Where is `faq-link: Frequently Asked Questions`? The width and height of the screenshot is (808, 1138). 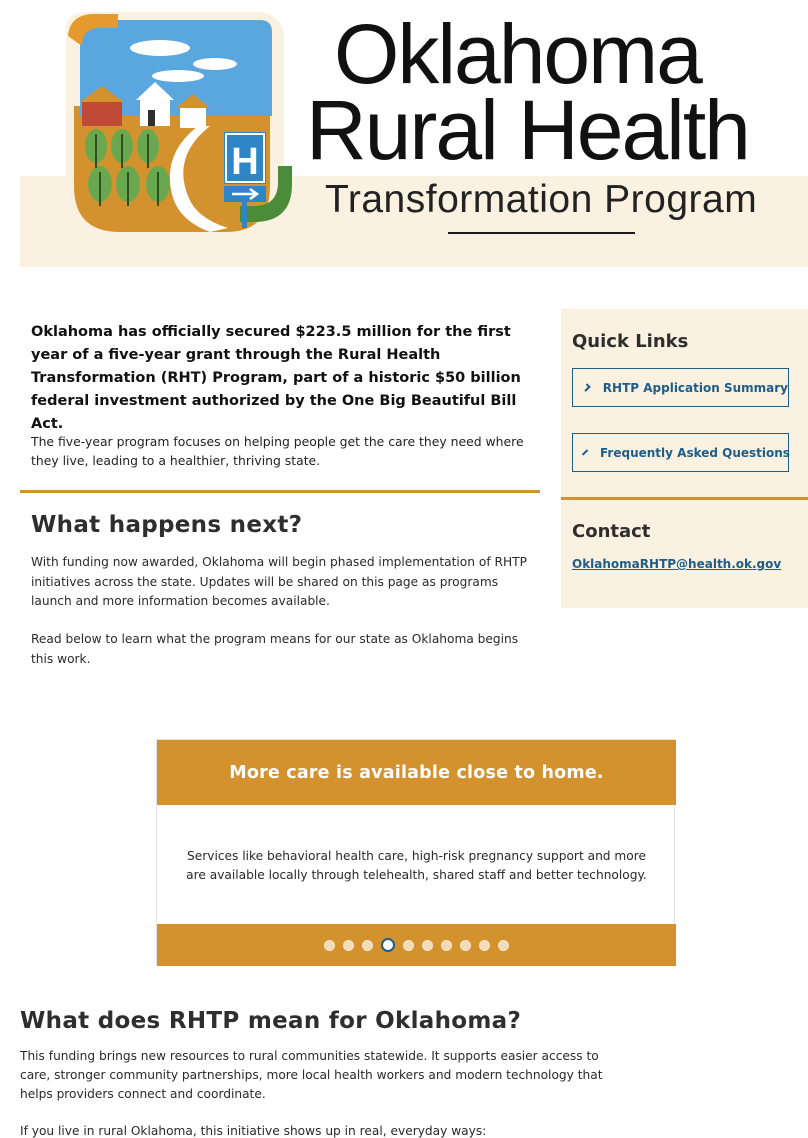
faq-link: Frequently Asked Questions is located at coordinates (681, 452).